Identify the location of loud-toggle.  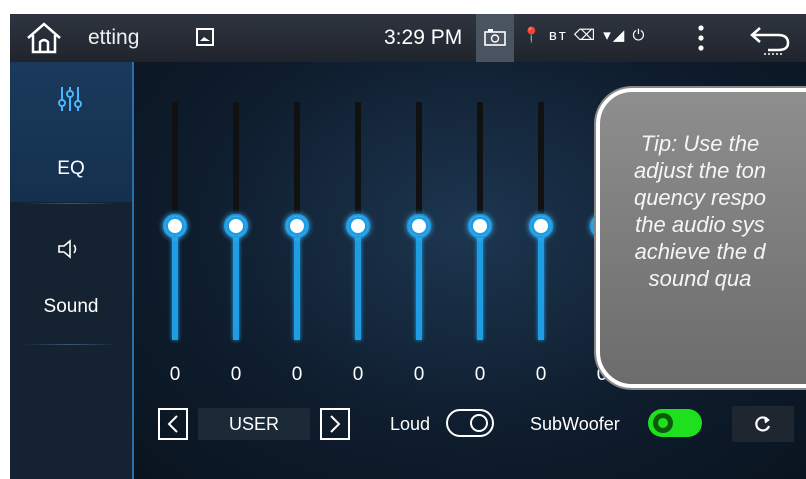
(470, 423).